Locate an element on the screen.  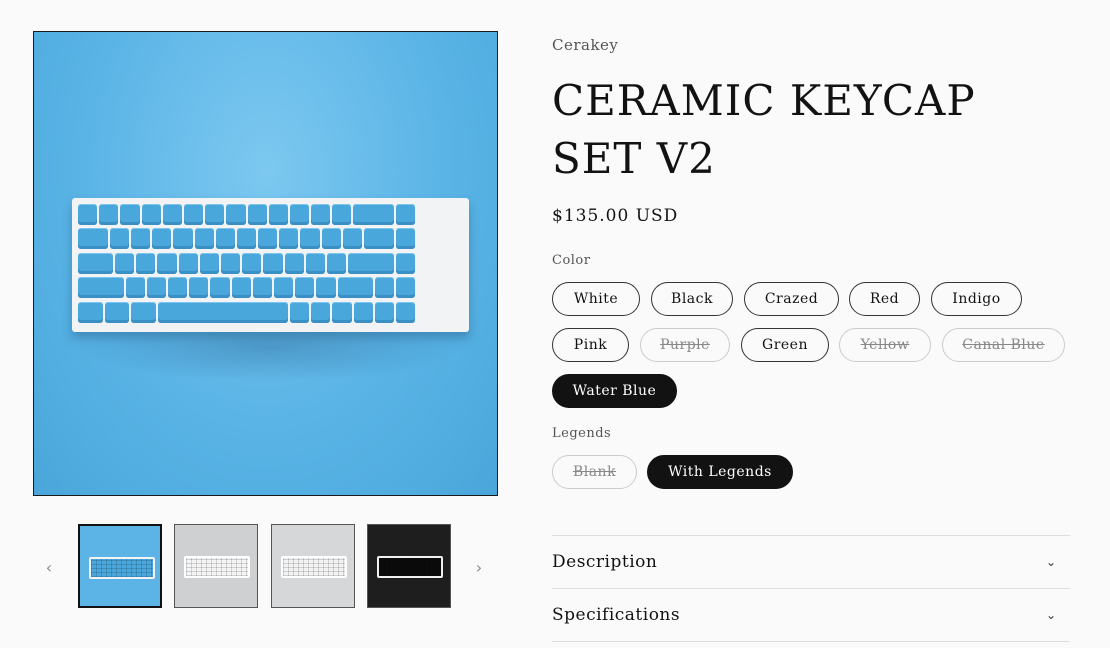
legends-with-legends: With Legends is located at coordinates (720, 472).